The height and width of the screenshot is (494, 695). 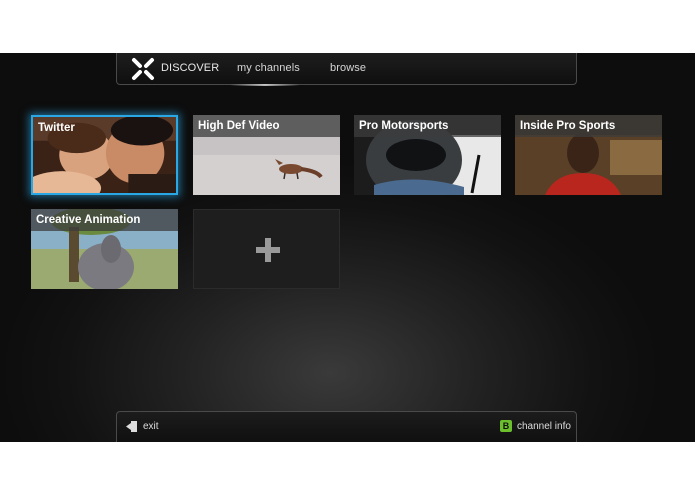 I want to click on channel-title: Twitter, so click(x=56, y=128).